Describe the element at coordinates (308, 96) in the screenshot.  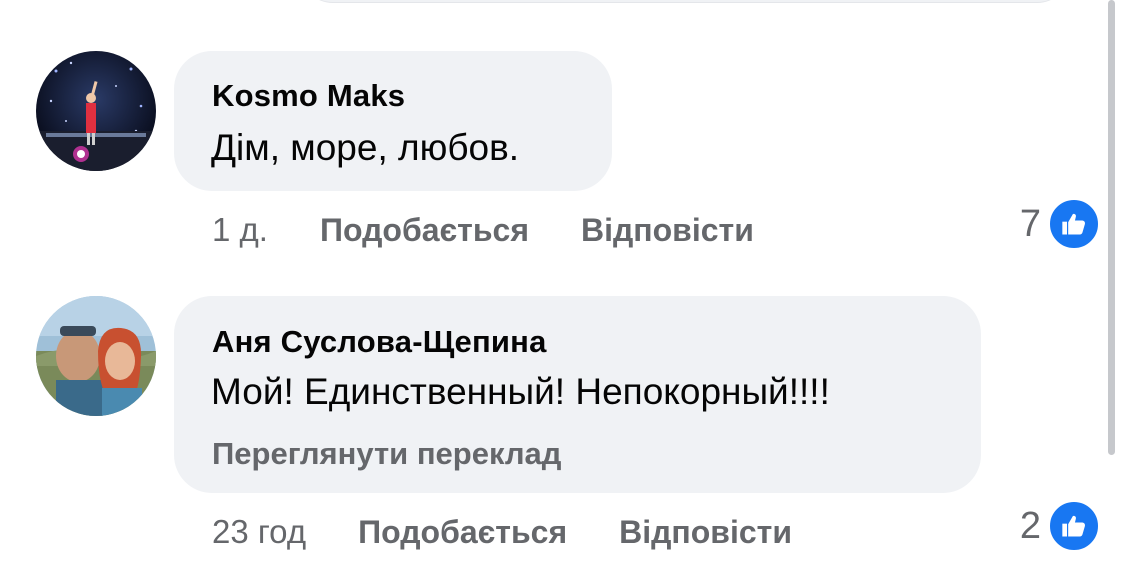
I see `comment-author: Kosmo Maks` at that location.